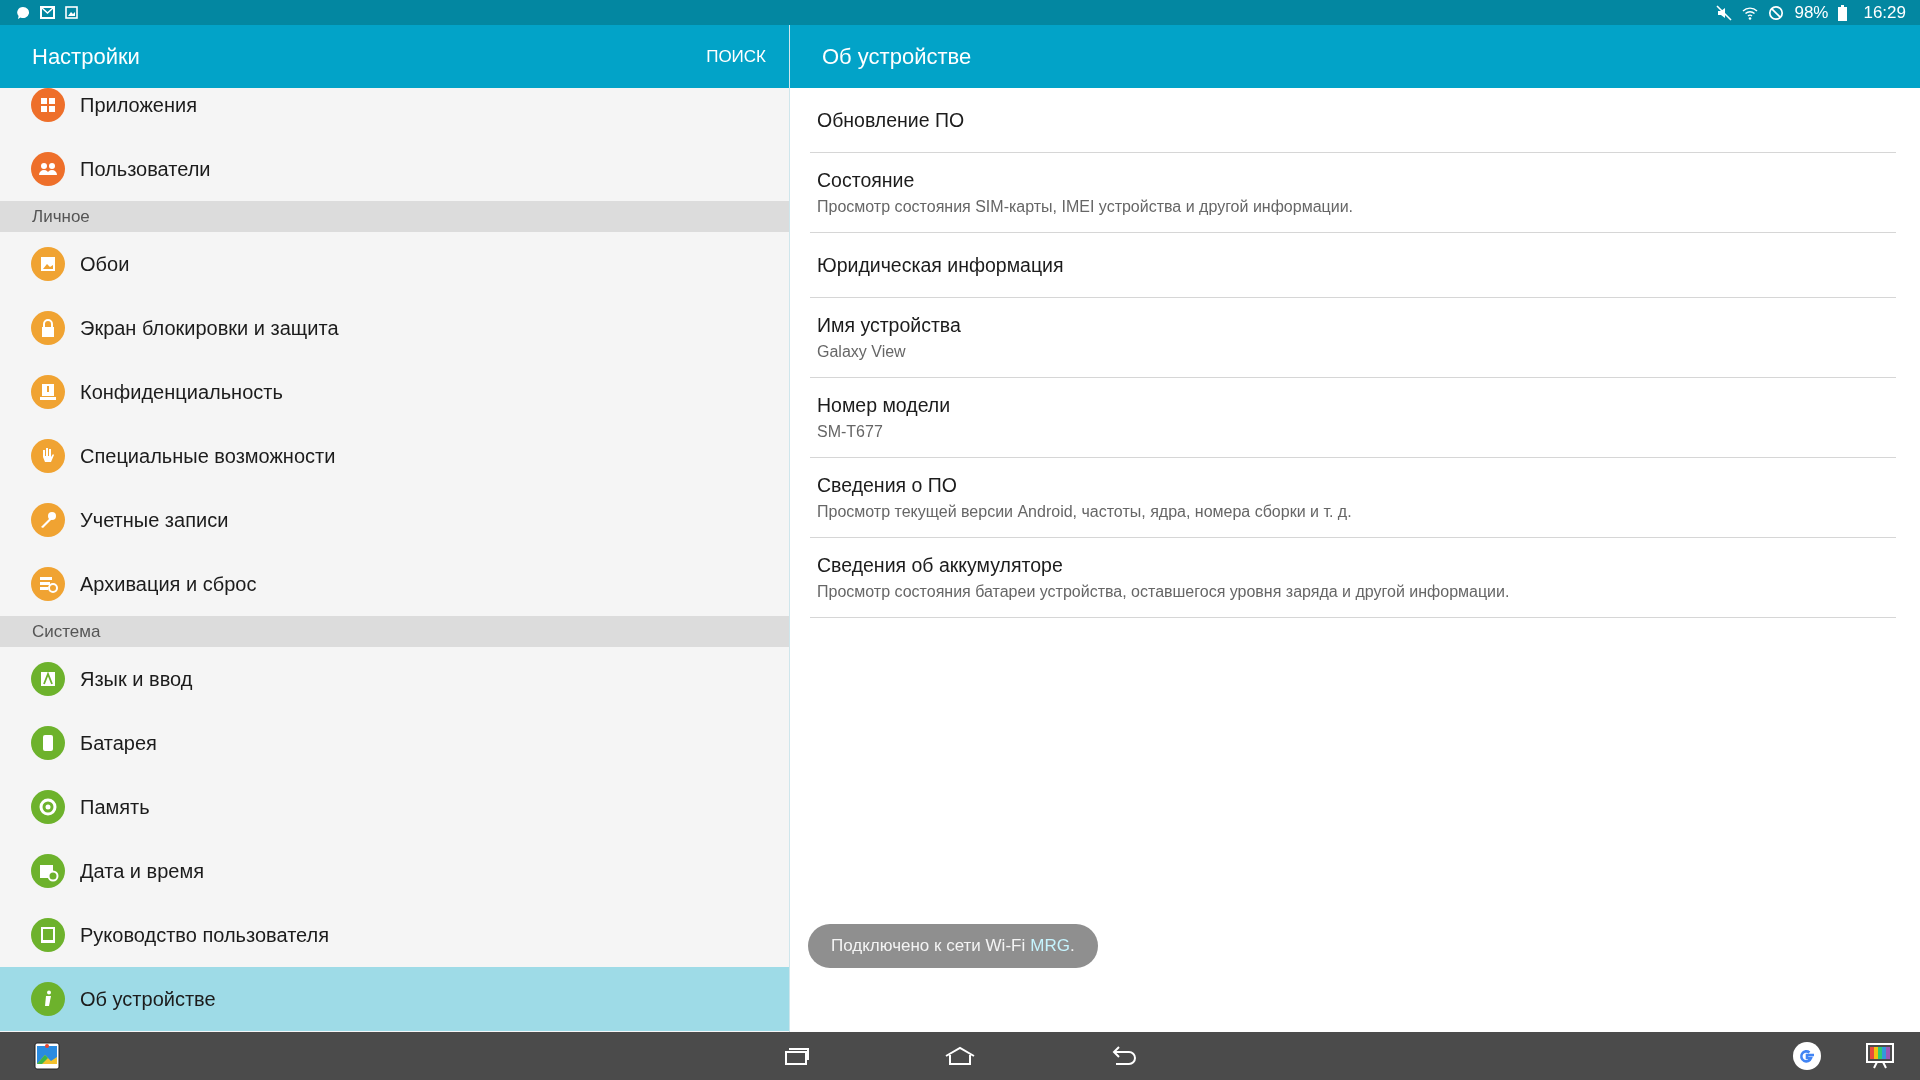 Image resolution: width=1920 pixels, height=1080 pixels. Describe the element at coordinates (394, 679) in the screenshot. I see `settings-menu-item: Язык и ввод` at that location.